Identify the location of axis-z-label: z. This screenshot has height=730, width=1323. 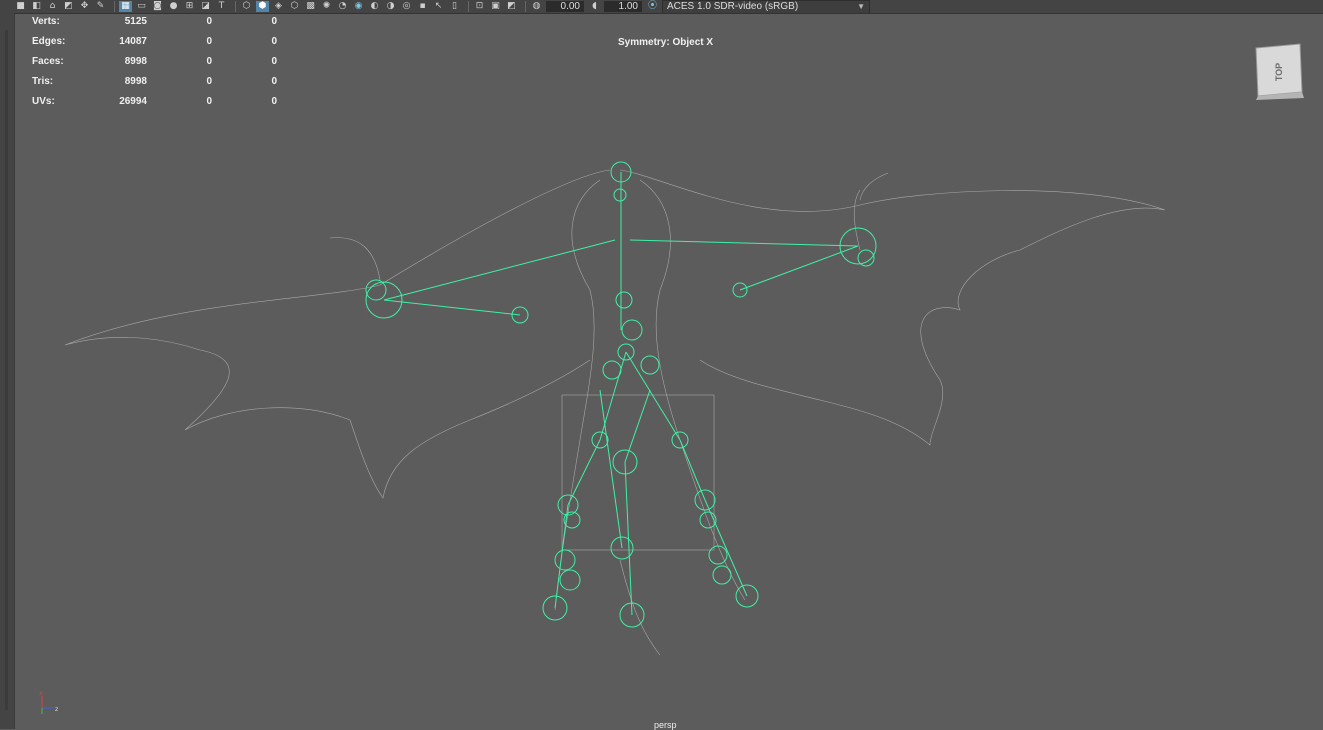
(56, 709).